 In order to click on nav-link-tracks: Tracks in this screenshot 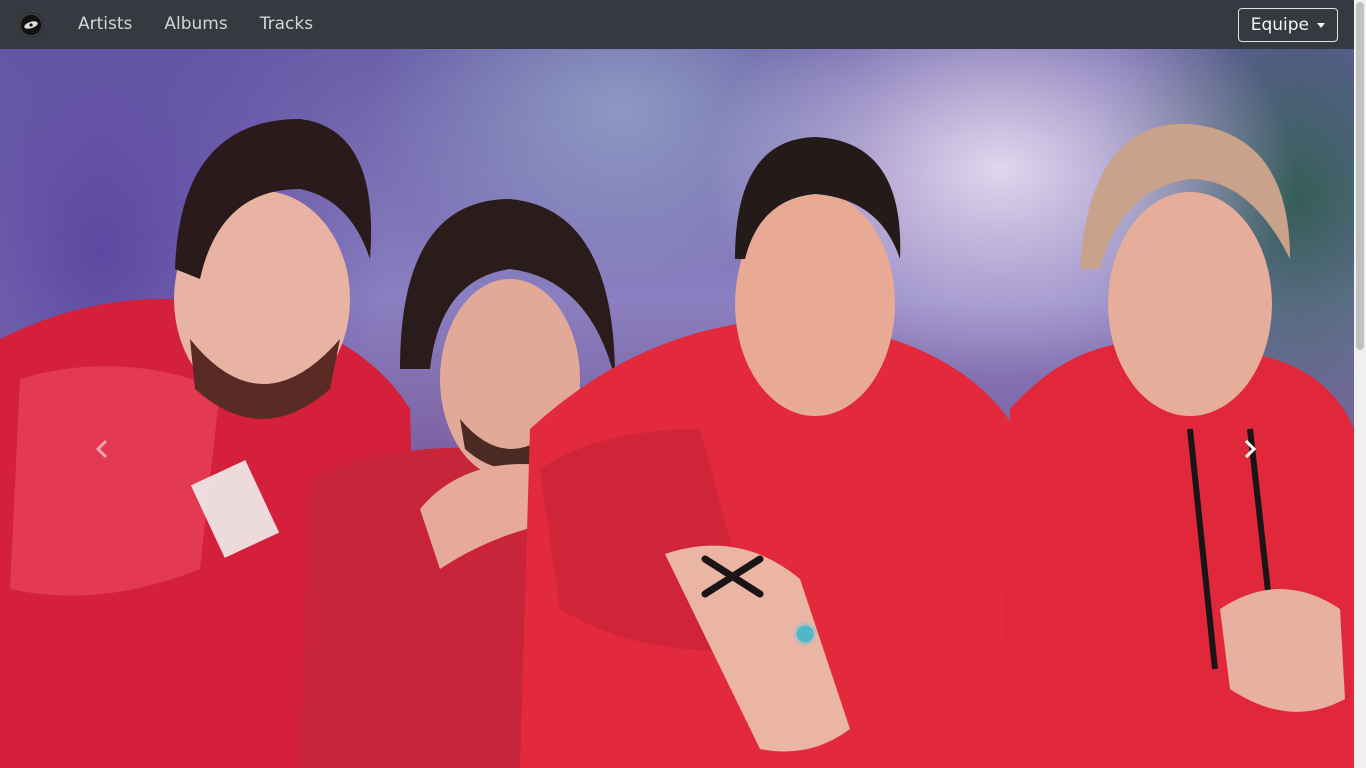, I will do `click(286, 24)`.